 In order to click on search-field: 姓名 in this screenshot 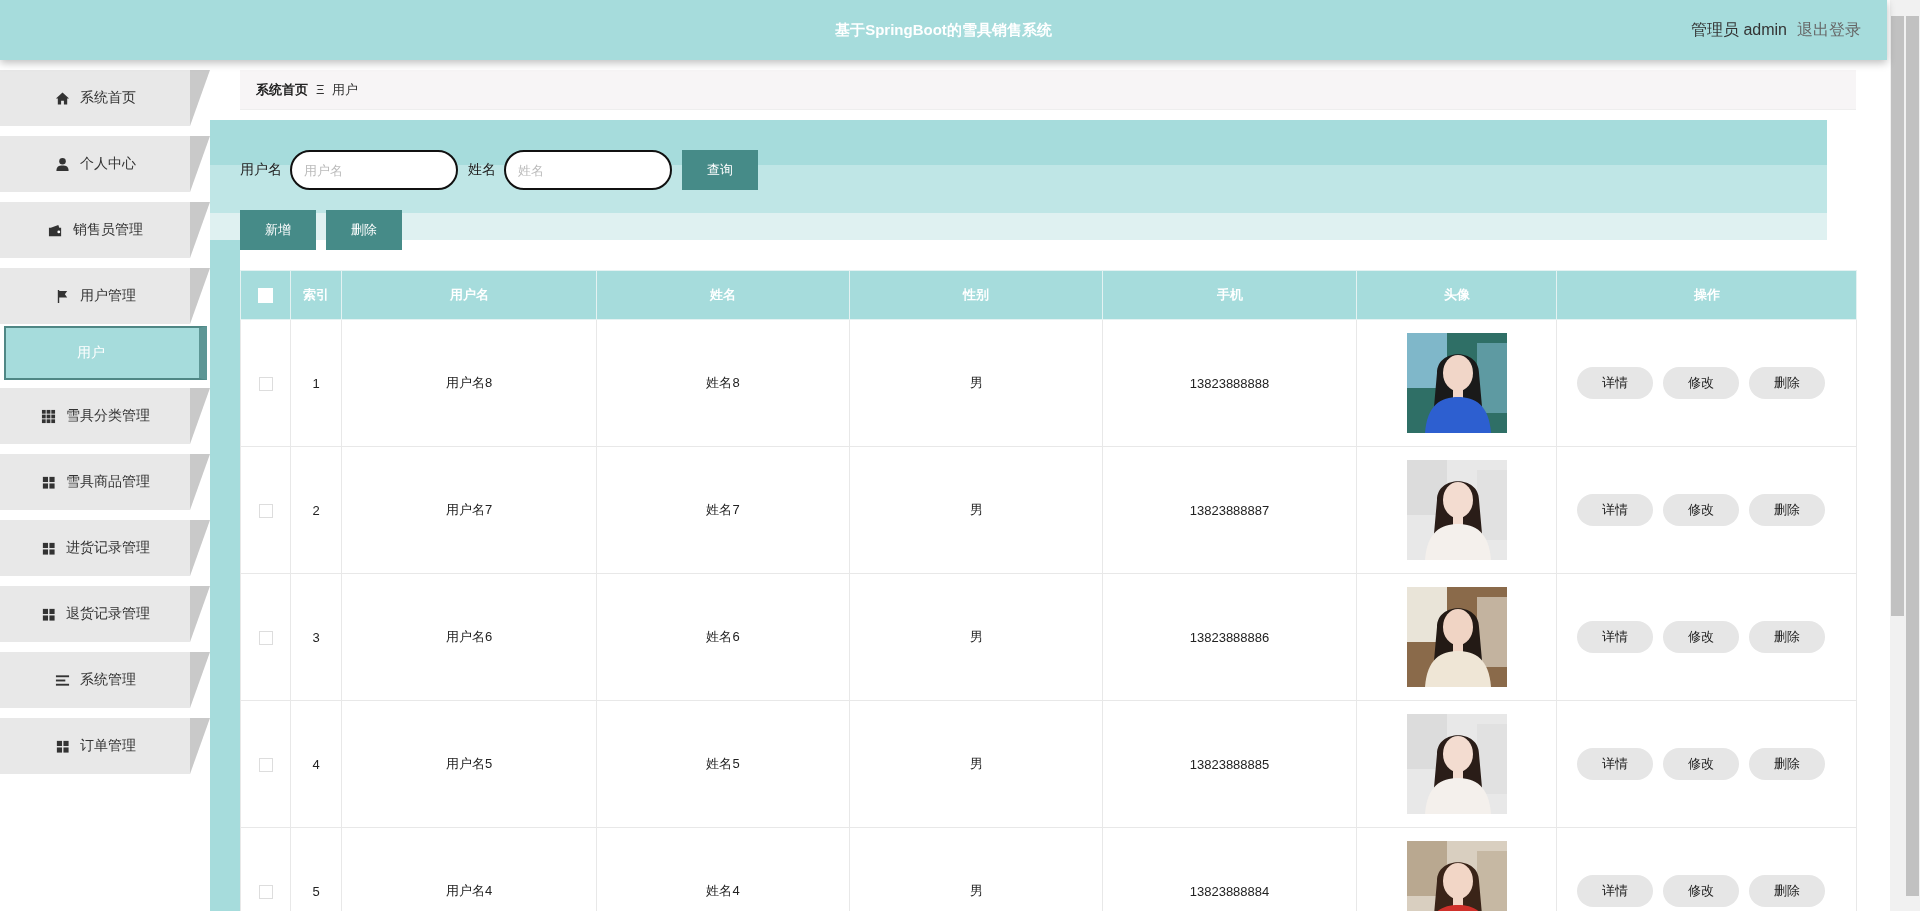, I will do `click(588, 170)`.